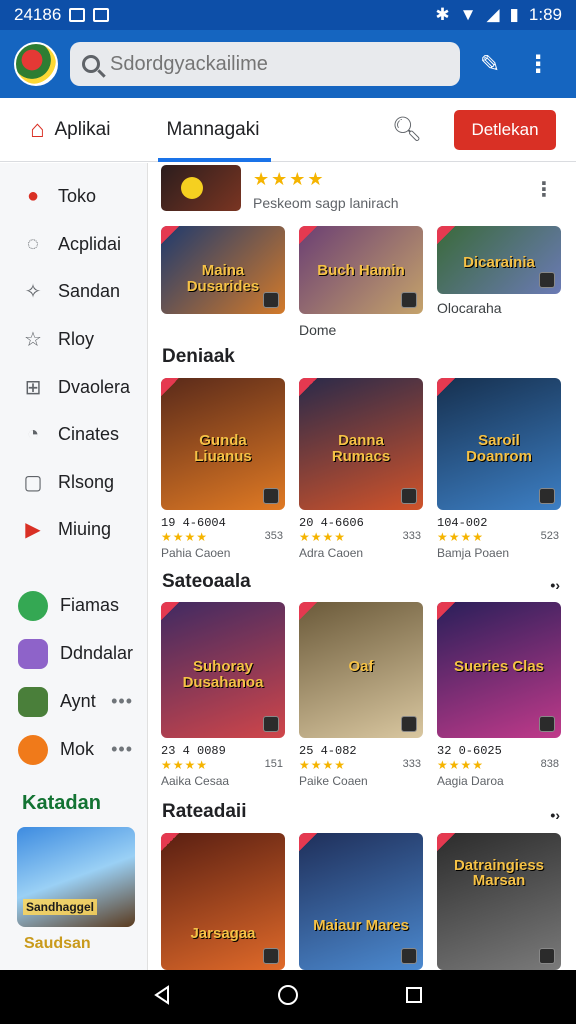 Image resolution: width=576 pixels, height=1024 pixels. What do you see at coordinates (36, 64) in the screenshot?
I see `app-logo-icon` at bounding box center [36, 64].